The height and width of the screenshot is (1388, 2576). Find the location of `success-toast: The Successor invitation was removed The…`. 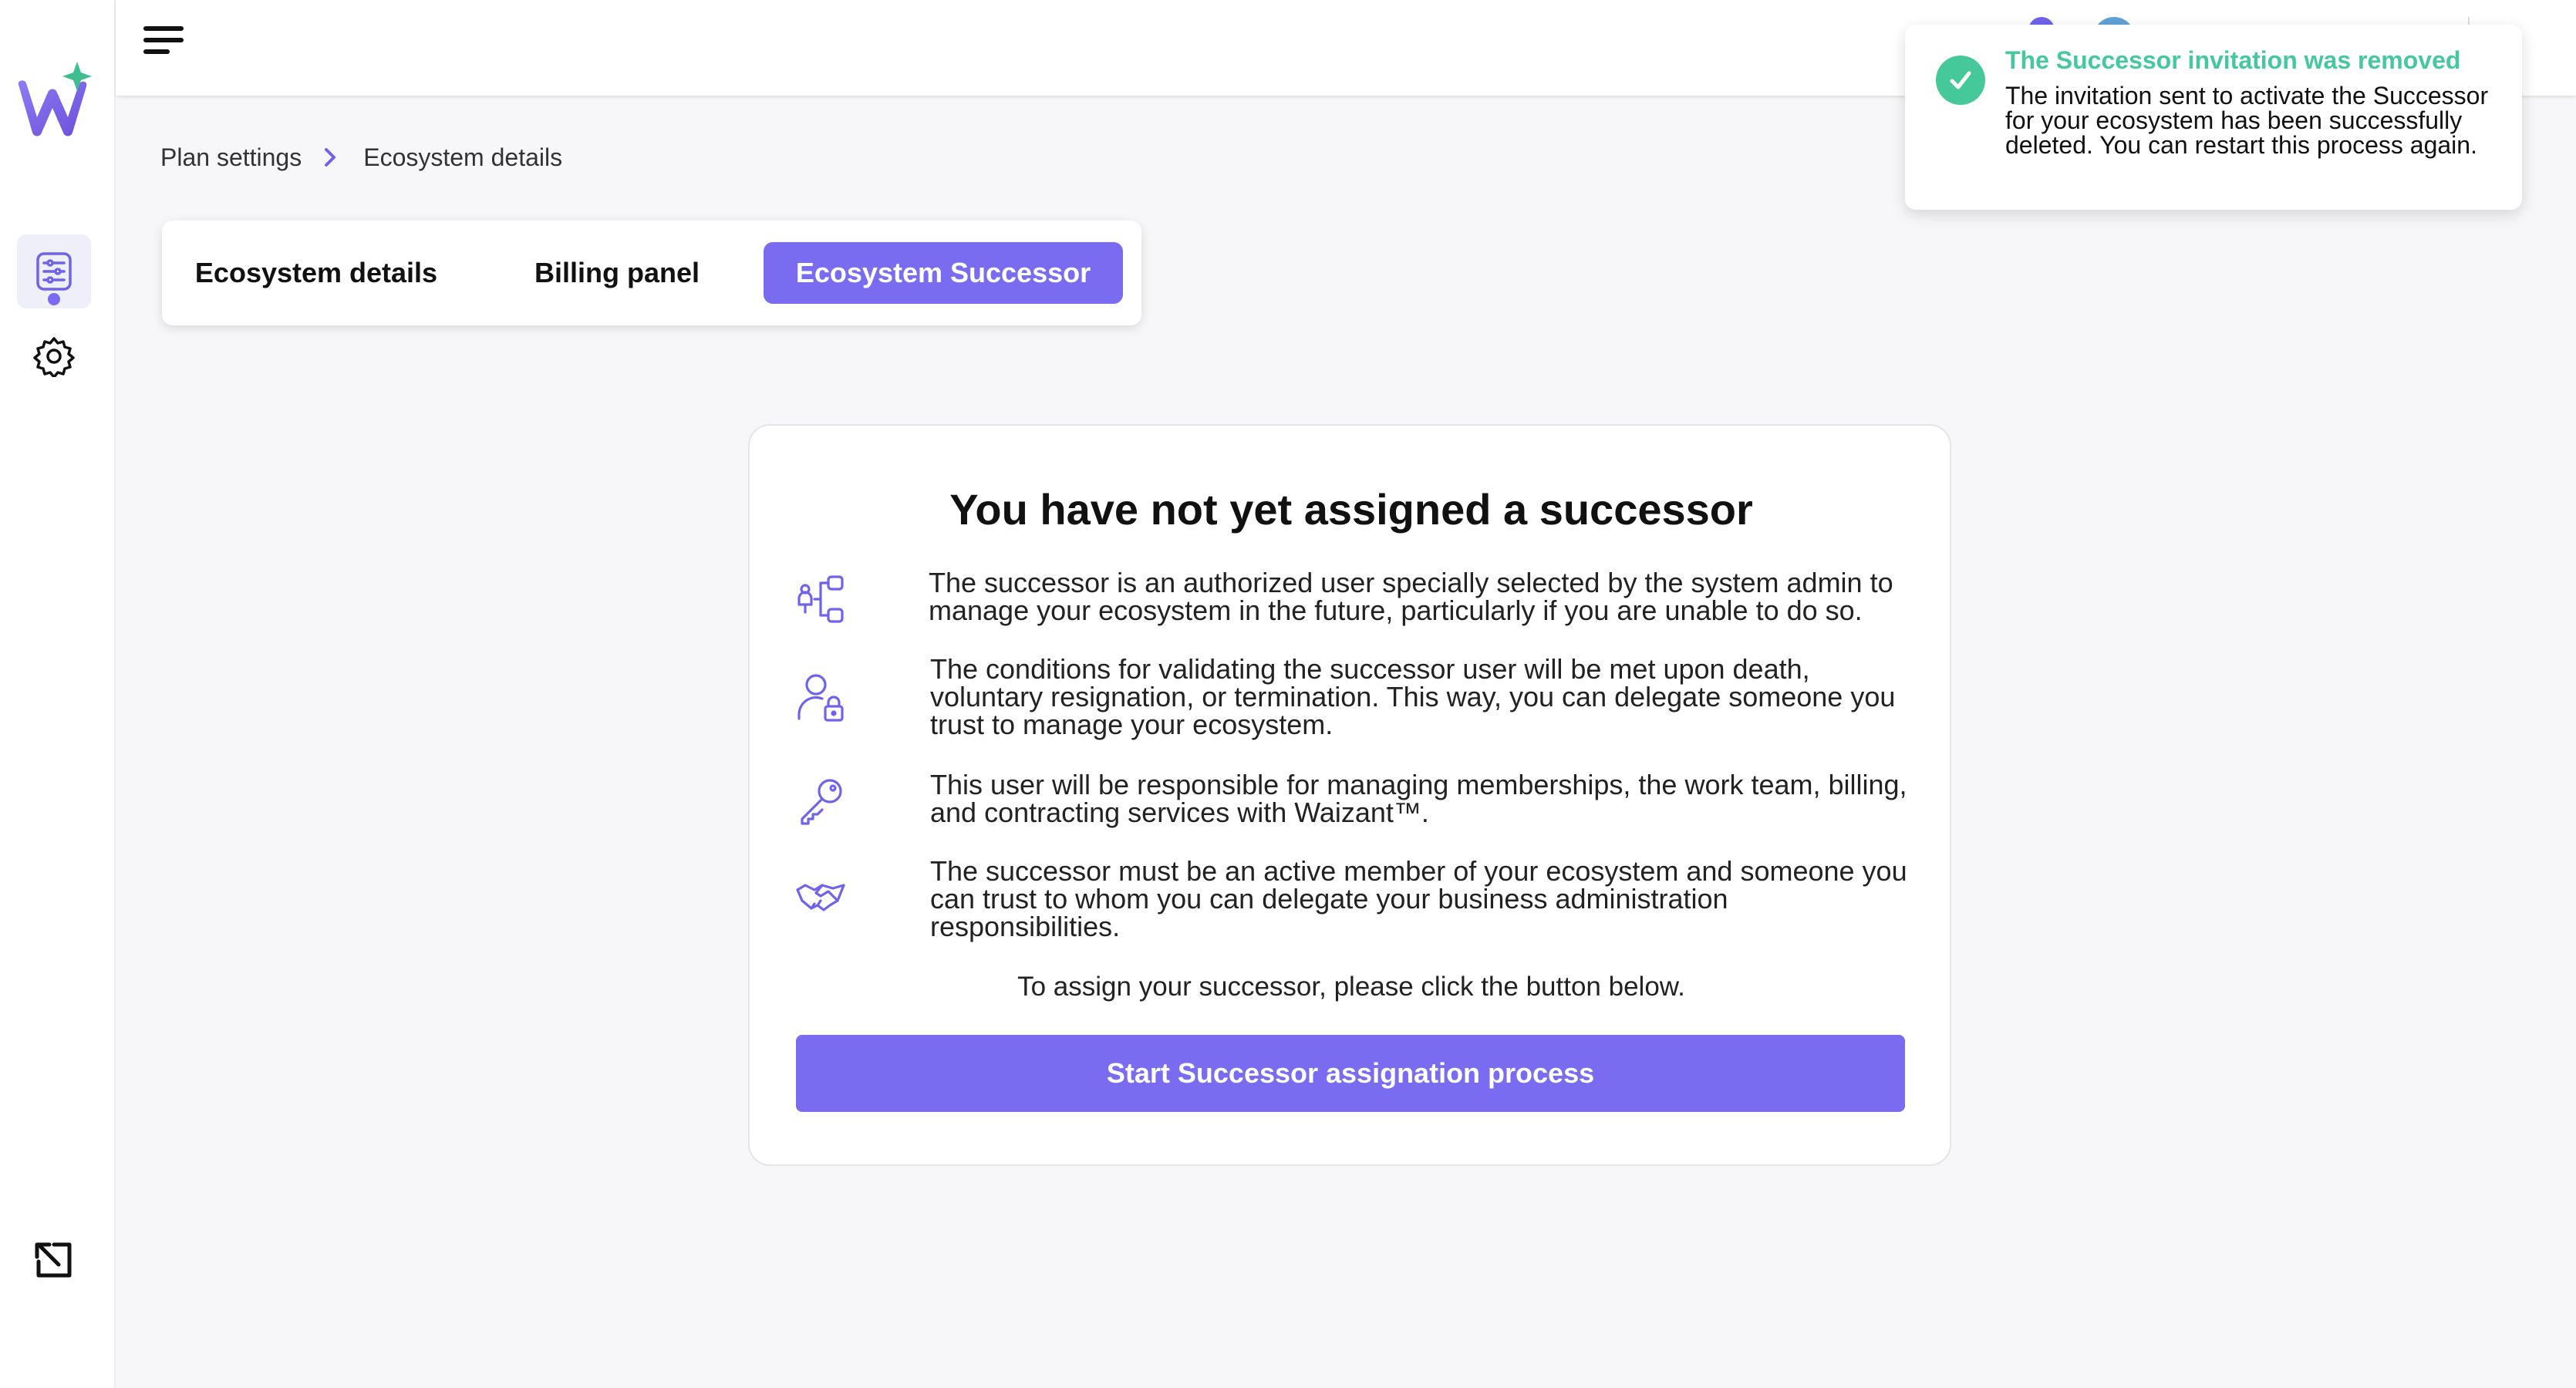

success-toast: The Successor invitation was removed The… is located at coordinates (2213, 118).